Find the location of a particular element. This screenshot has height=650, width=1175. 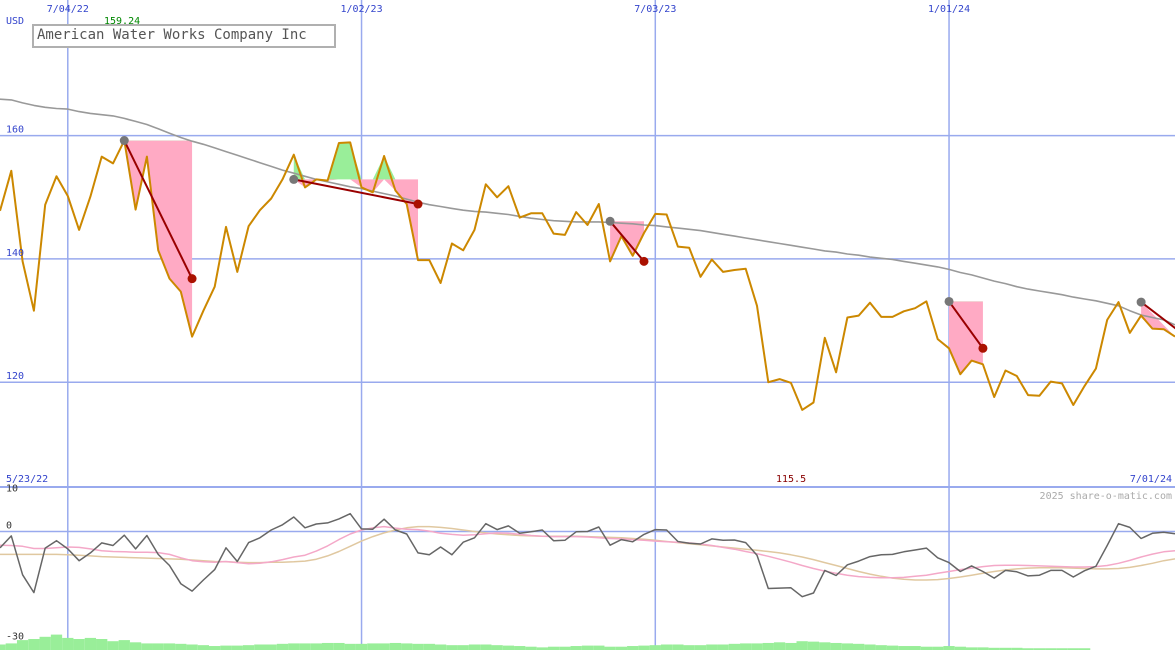

watermark: 2025 share-o-matic.com is located at coordinates (1106, 496).